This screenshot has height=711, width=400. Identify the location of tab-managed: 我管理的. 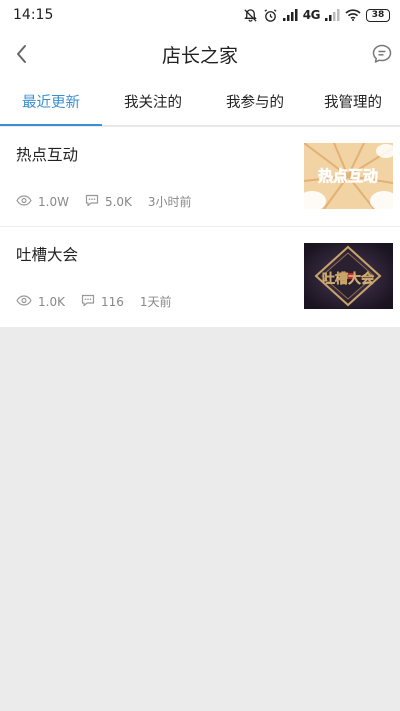
(353, 101).